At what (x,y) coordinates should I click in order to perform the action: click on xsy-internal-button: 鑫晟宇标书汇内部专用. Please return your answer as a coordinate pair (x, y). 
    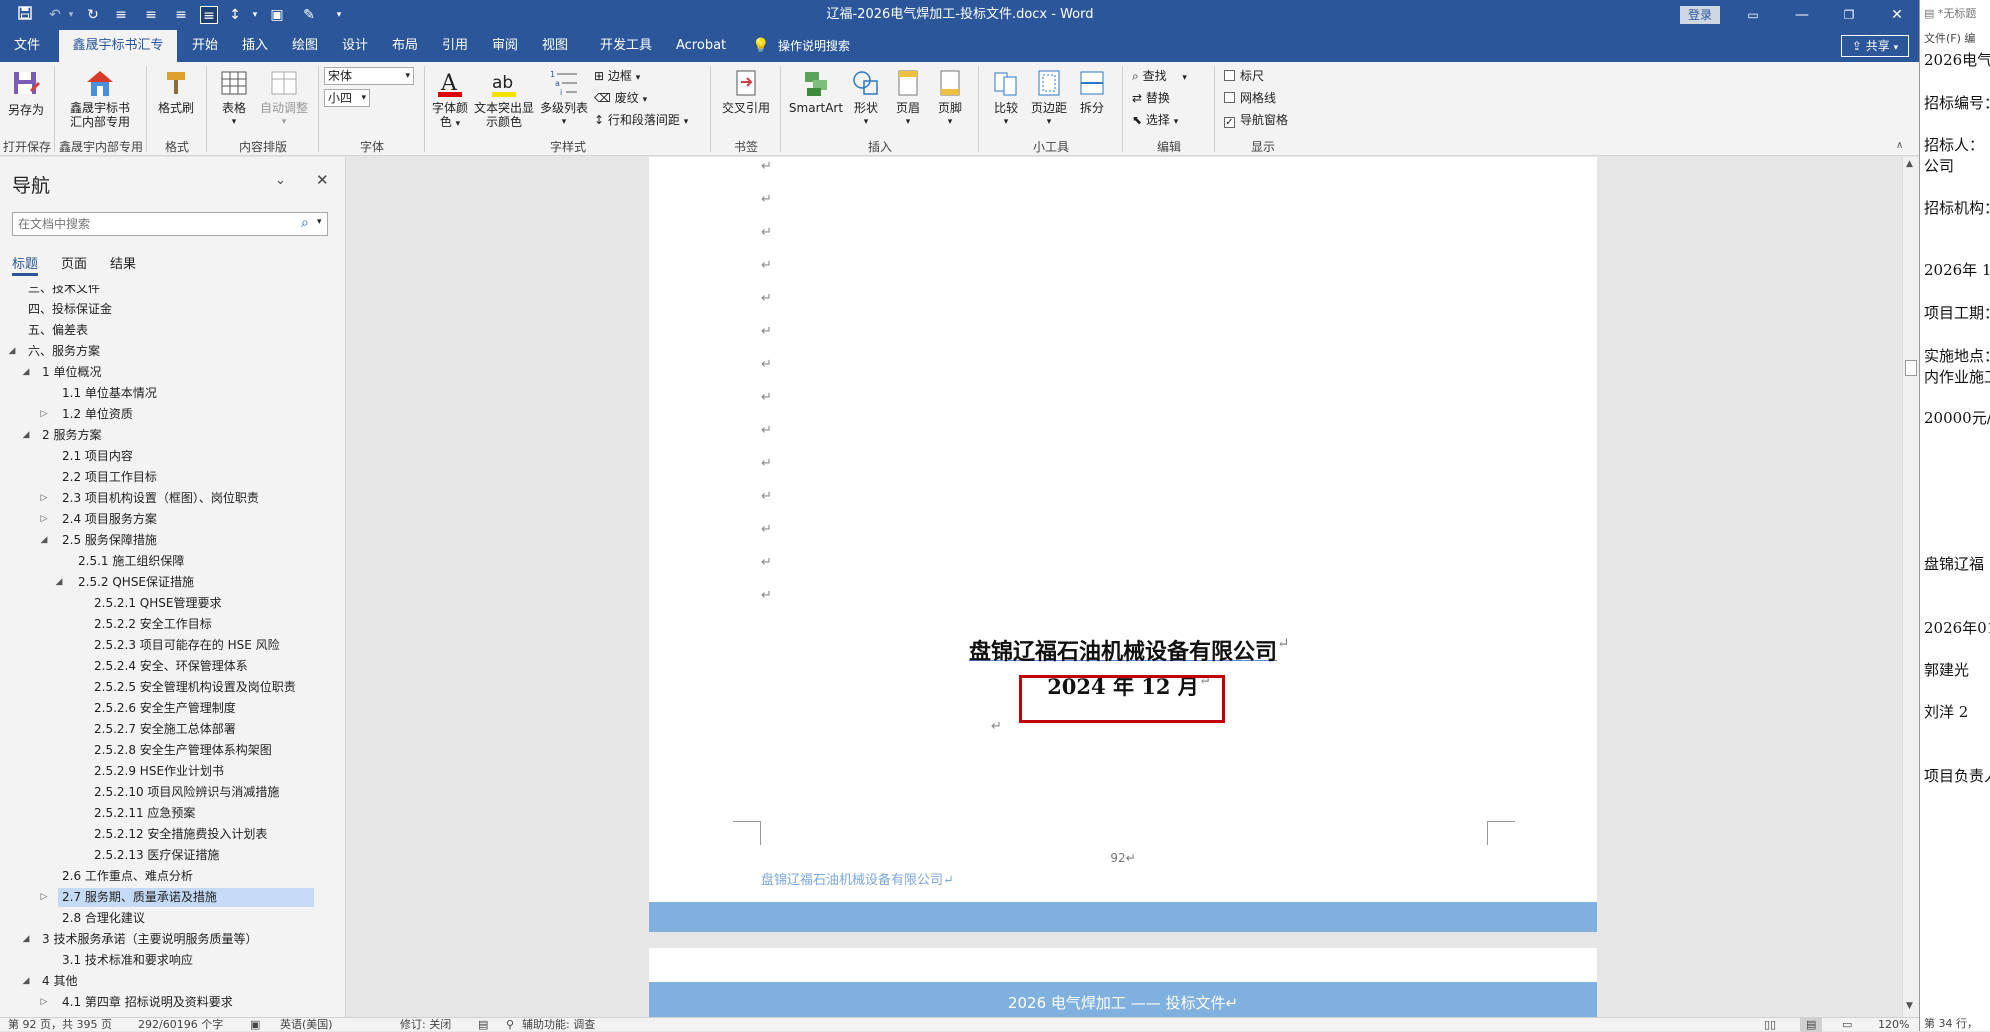
    Looking at the image, I should click on (100, 98).